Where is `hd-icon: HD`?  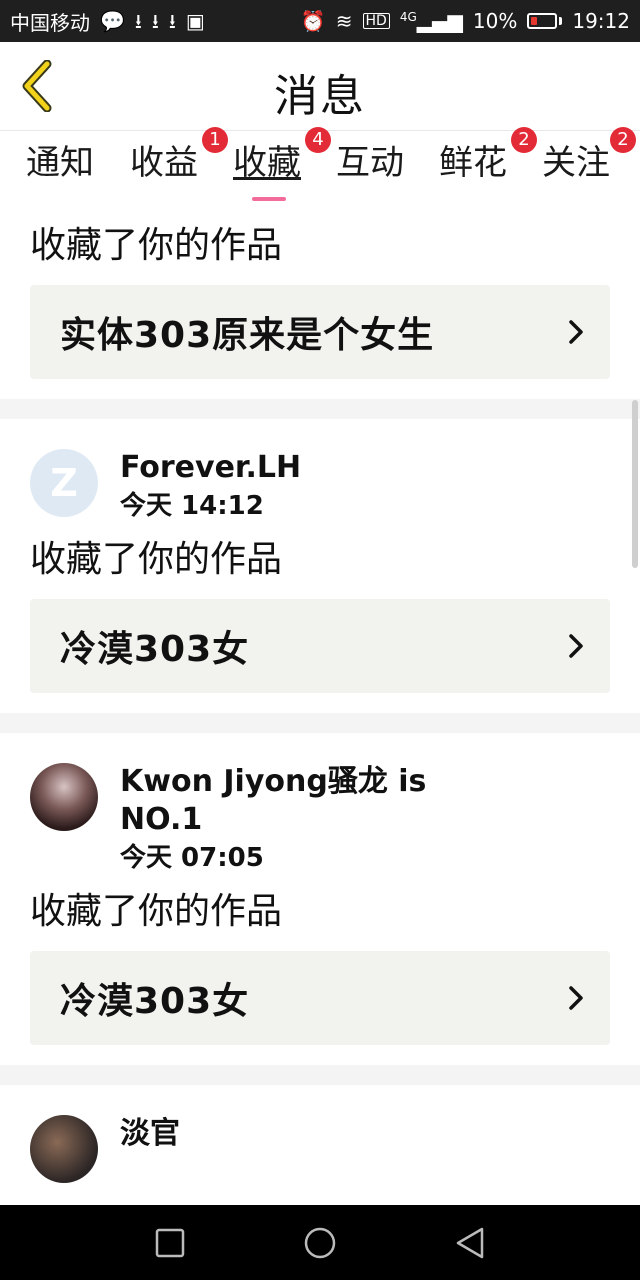 hd-icon: HD is located at coordinates (376, 21).